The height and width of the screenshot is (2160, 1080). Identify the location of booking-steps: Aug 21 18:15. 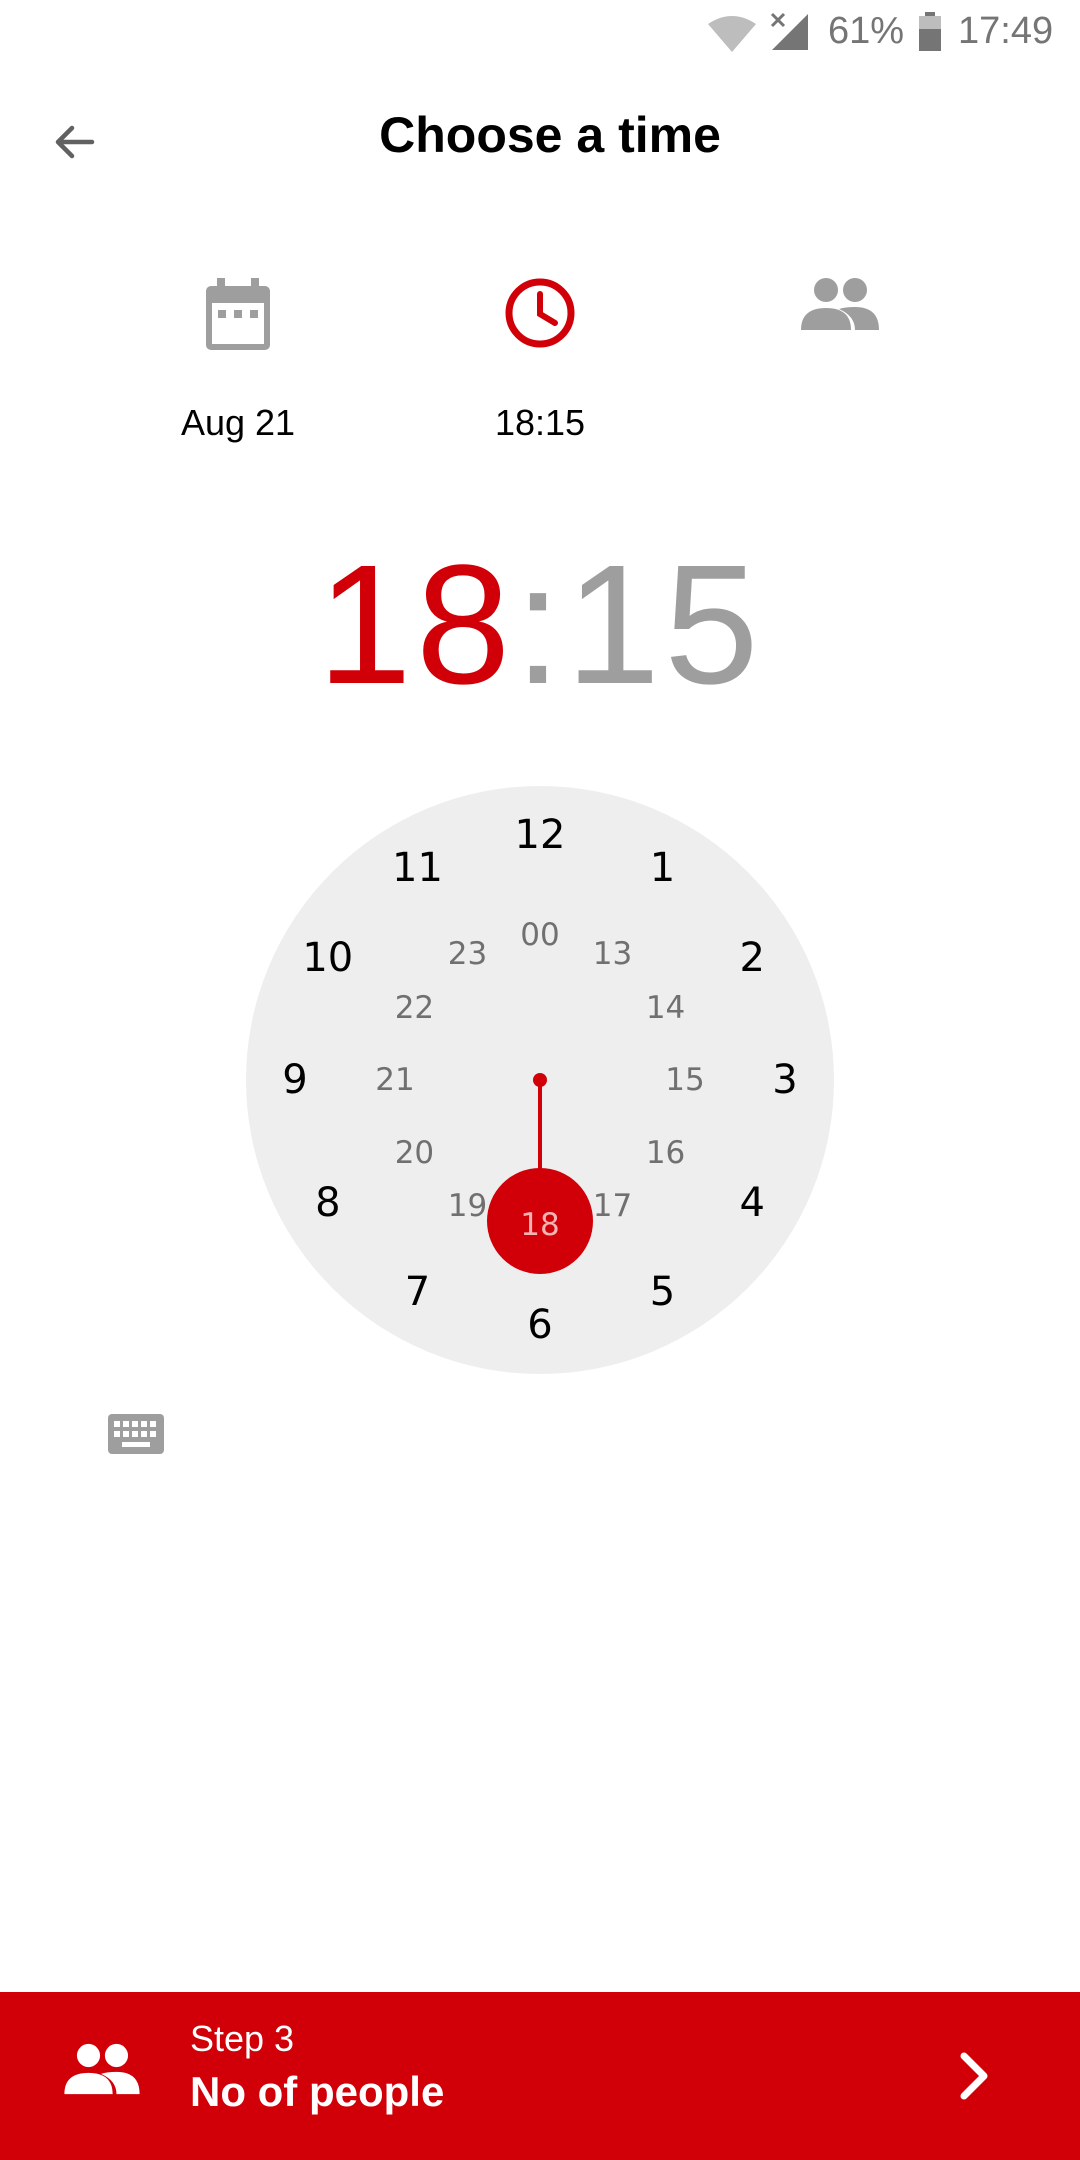
(540, 365).